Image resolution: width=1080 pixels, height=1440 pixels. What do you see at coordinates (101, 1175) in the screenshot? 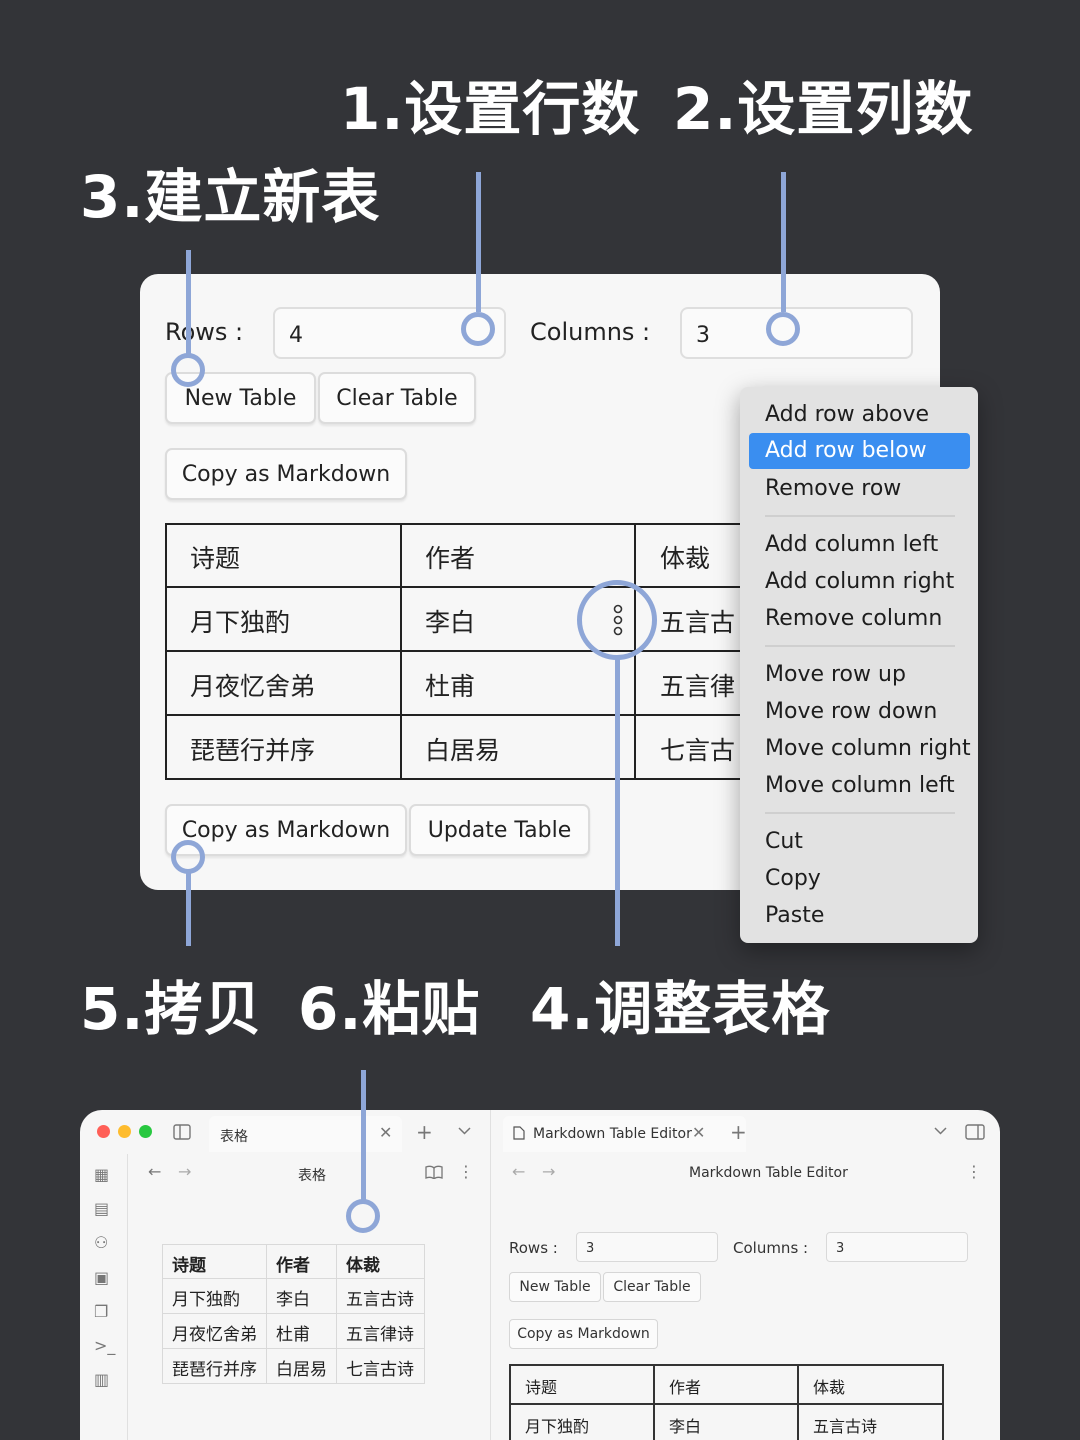
I see `grid-icon: ▦` at bounding box center [101, 1175].